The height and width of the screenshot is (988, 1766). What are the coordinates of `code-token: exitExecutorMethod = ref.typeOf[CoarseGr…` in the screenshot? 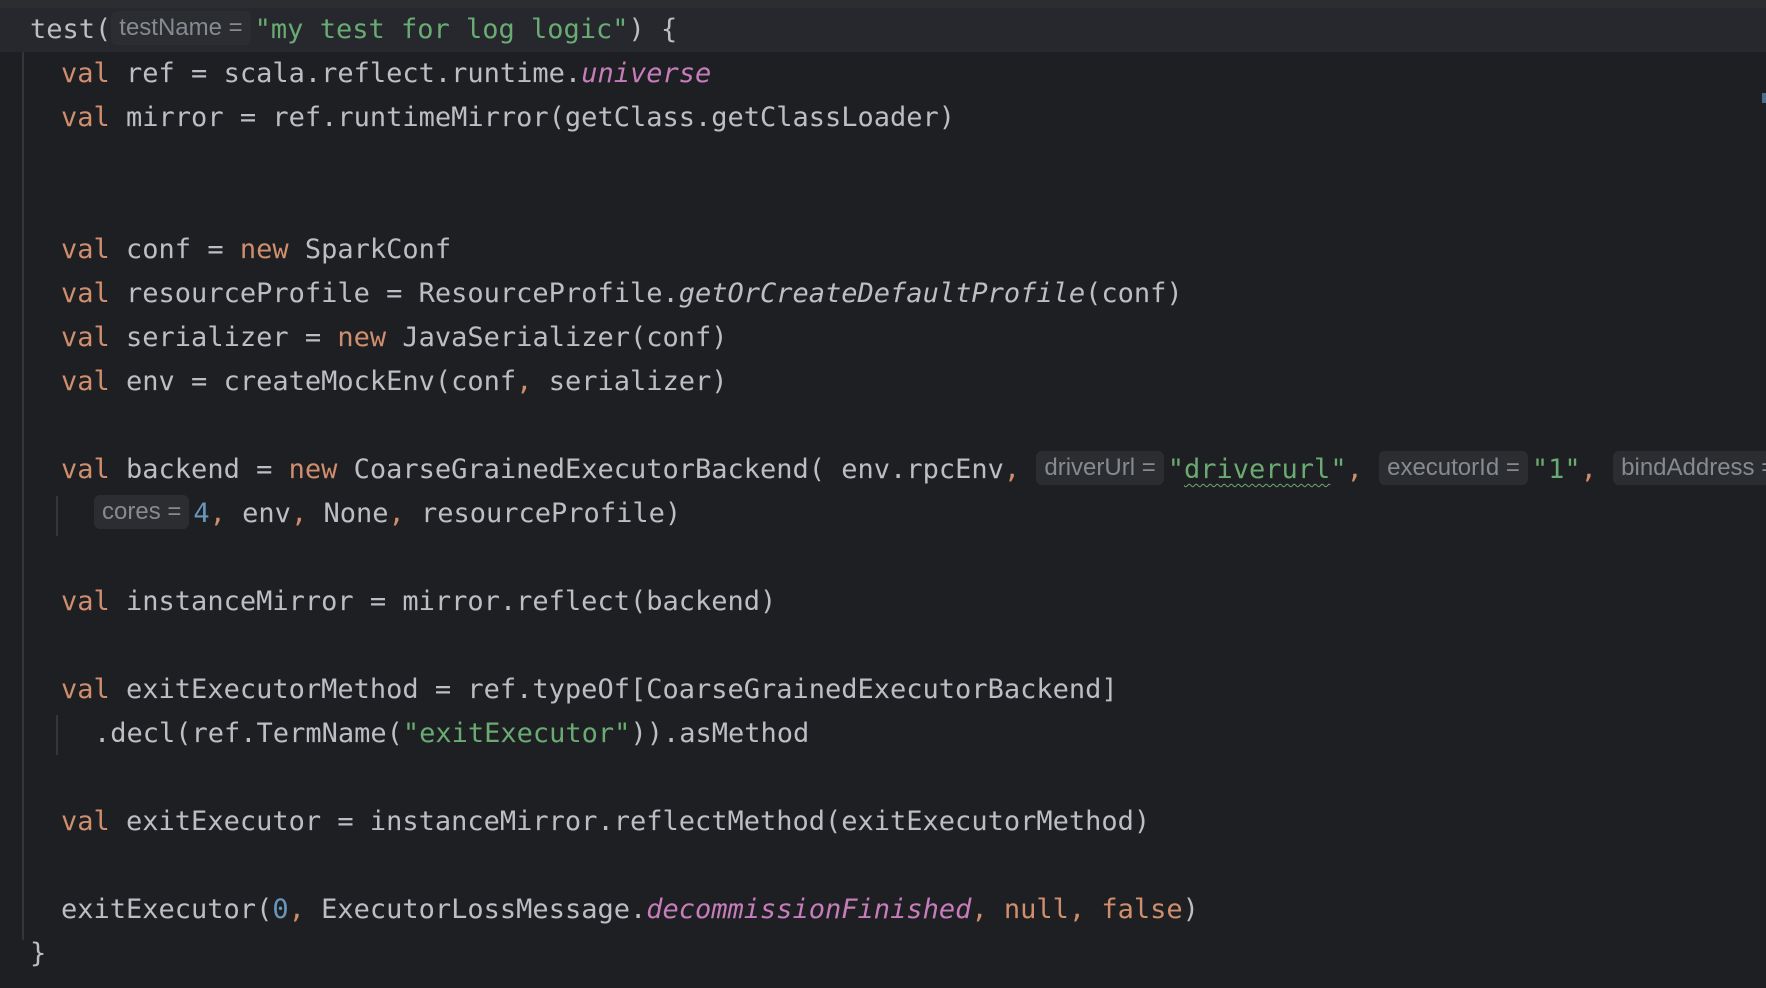 It's located at (613, 689).